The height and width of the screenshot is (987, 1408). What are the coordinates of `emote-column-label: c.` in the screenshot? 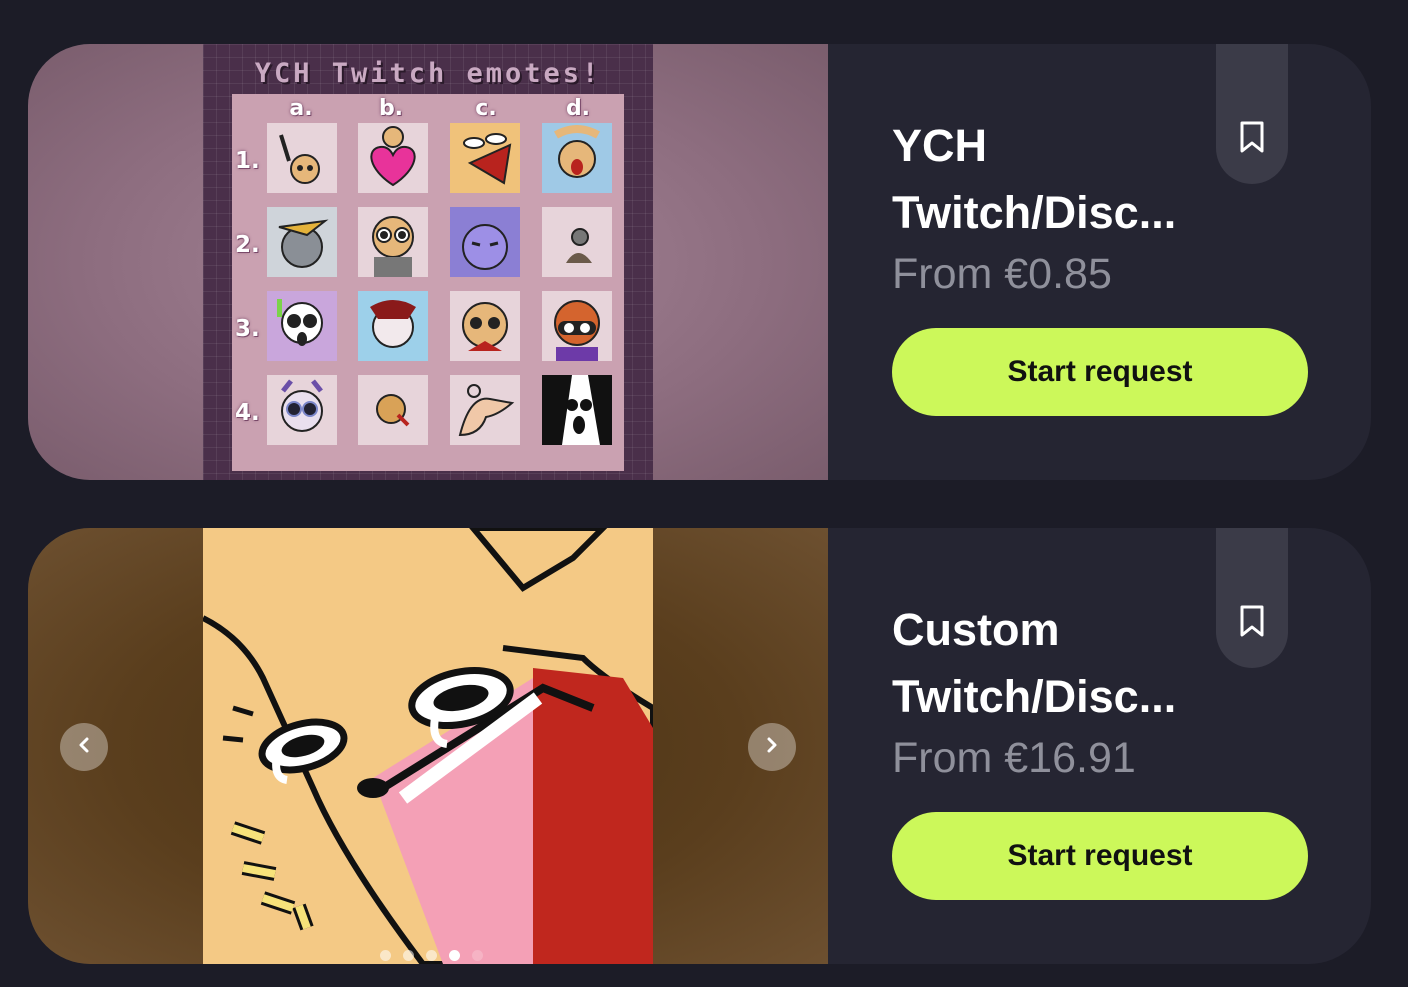 It's located at (486, 108).